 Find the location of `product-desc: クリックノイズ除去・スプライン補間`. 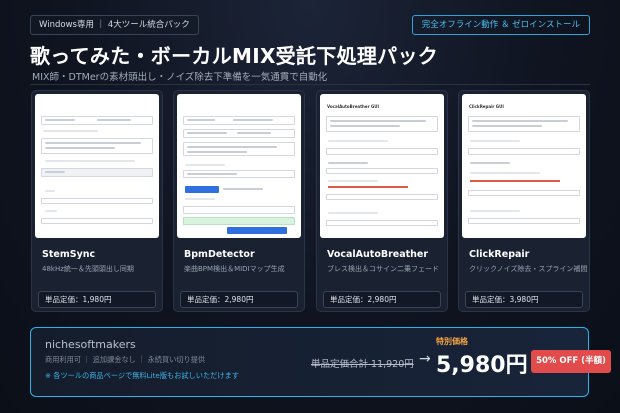

product-desc: クリックノイズ除去・スプライン補間 is located at coordinates (528, 269).